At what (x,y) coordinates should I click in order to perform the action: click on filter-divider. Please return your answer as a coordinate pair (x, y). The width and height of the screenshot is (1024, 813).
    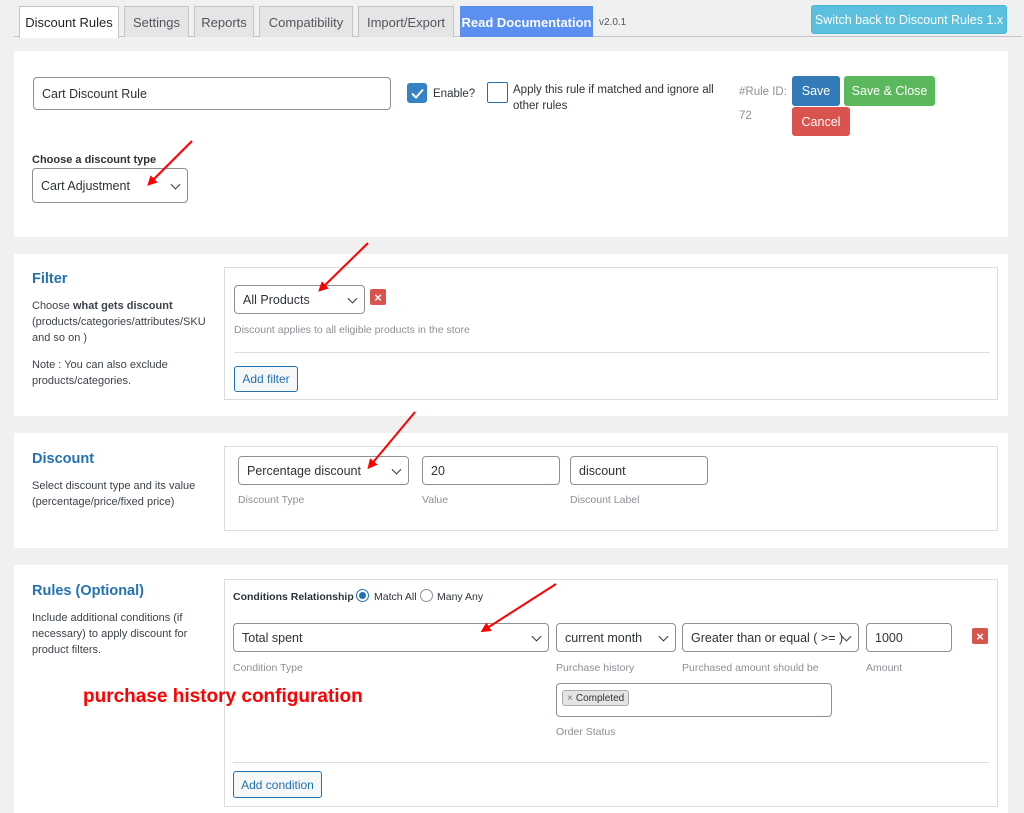
    Looking at the image, I should click on (612, 352).